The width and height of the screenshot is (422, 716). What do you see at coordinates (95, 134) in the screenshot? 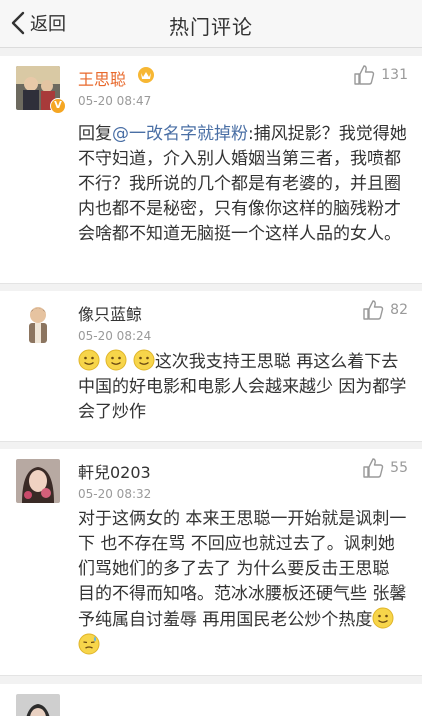
I see `reply-prefix: 回复` at bounding box center [95, 134].